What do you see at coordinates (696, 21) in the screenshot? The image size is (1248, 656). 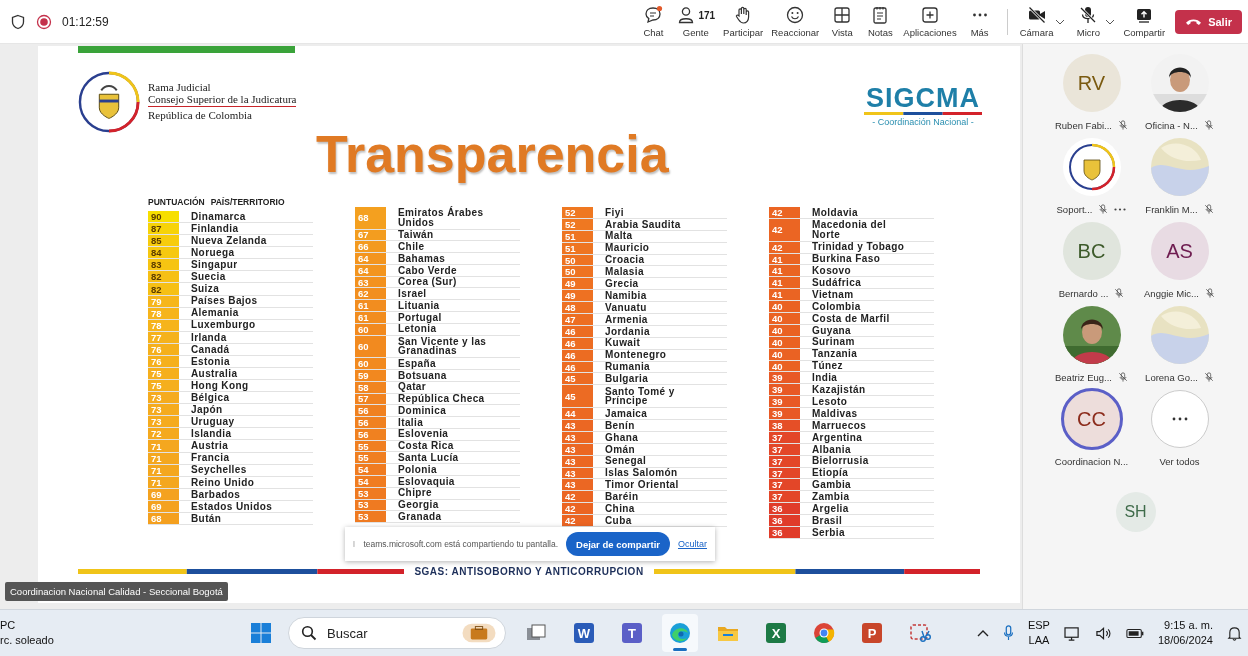 I see `people-tool-button: 171 Gente` at bounding box center [696, 21].